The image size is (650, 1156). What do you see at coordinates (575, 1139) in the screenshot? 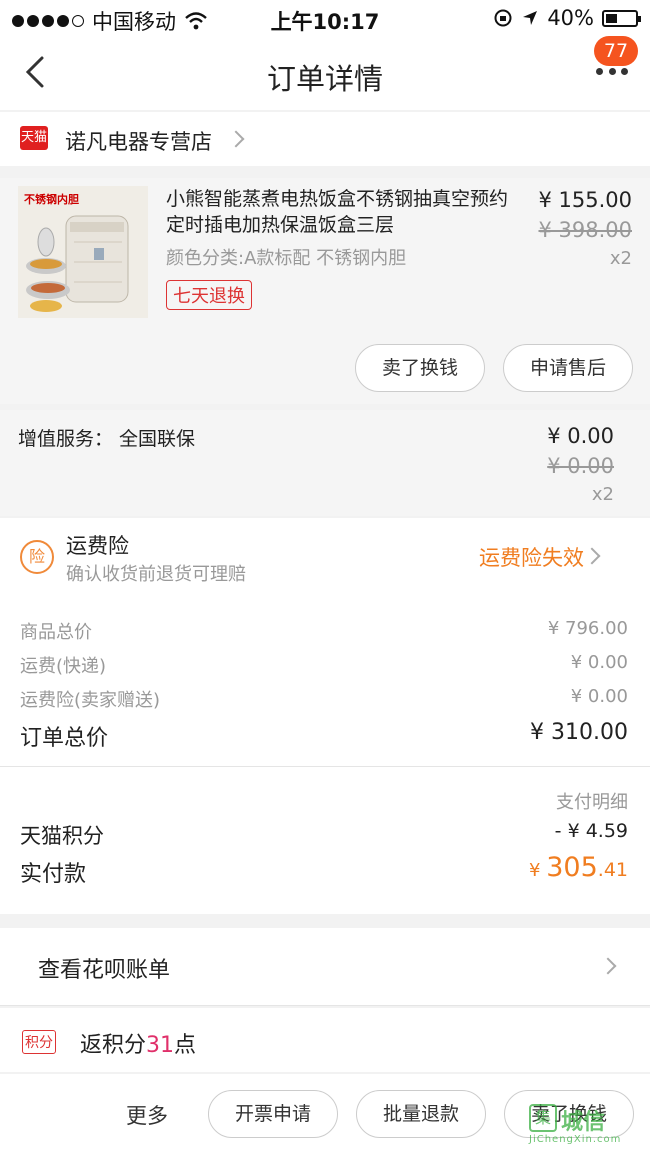
I see `watermark-url: JiChengXin.com` at bounding box center [575, 1139].